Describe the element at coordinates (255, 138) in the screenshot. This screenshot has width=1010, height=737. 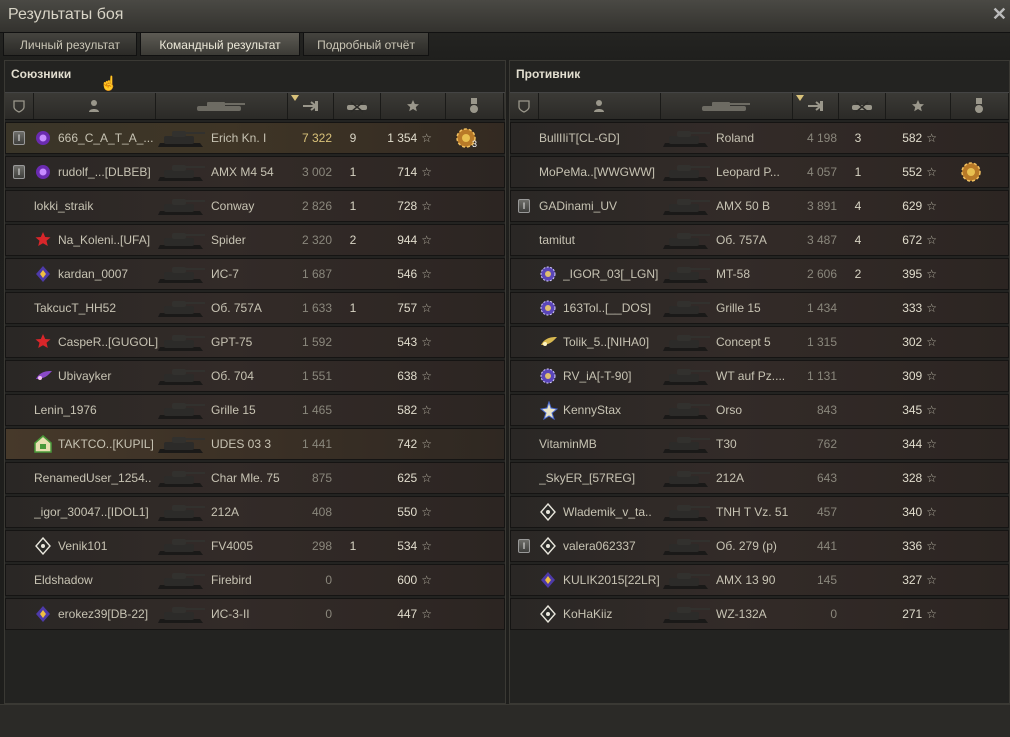
I see `allies-player-row: I 666_C_A_T_A_... Erich Kn. I 7 322 9 1 354 ☆ 3` at that location.